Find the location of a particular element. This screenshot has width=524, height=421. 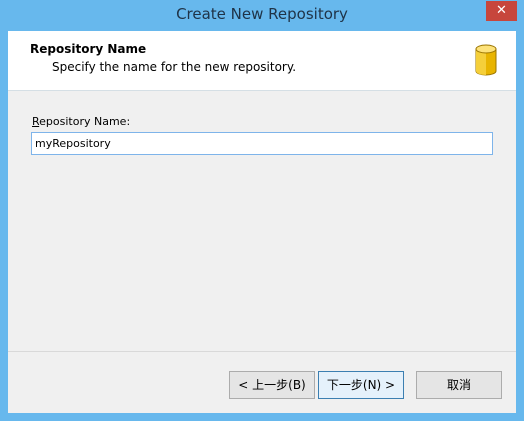

header-subtitle: Specify the name for the new repository. is located at coordinates (174, 67).